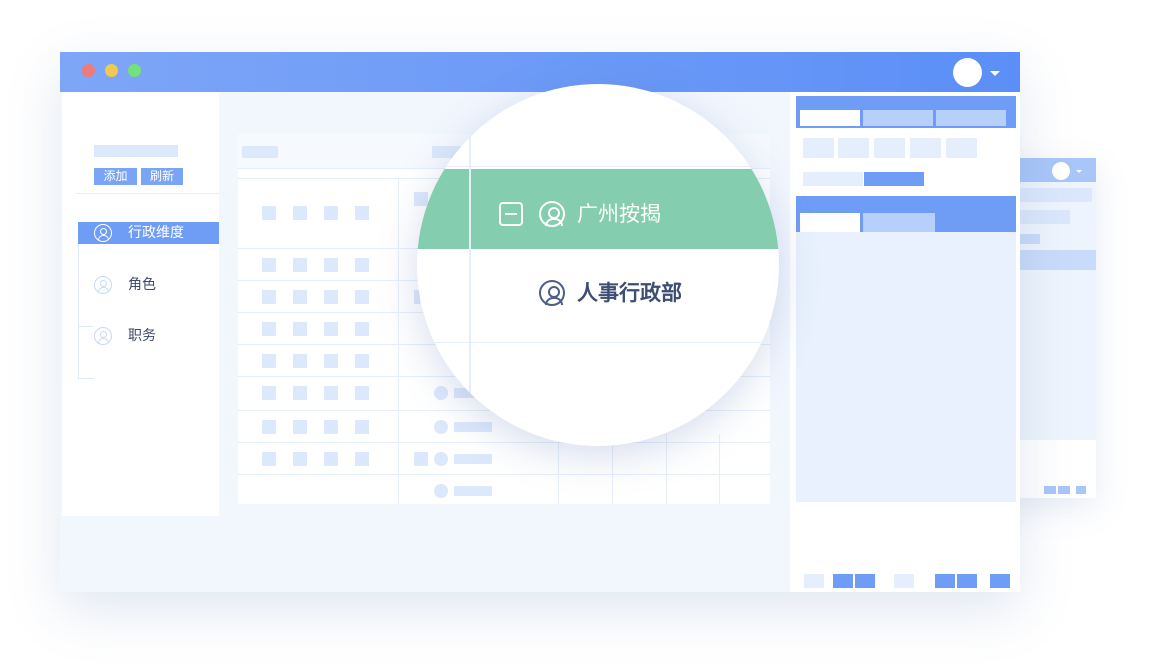  I want to click on tree-item-label: 行政维度, so click(156, 233).